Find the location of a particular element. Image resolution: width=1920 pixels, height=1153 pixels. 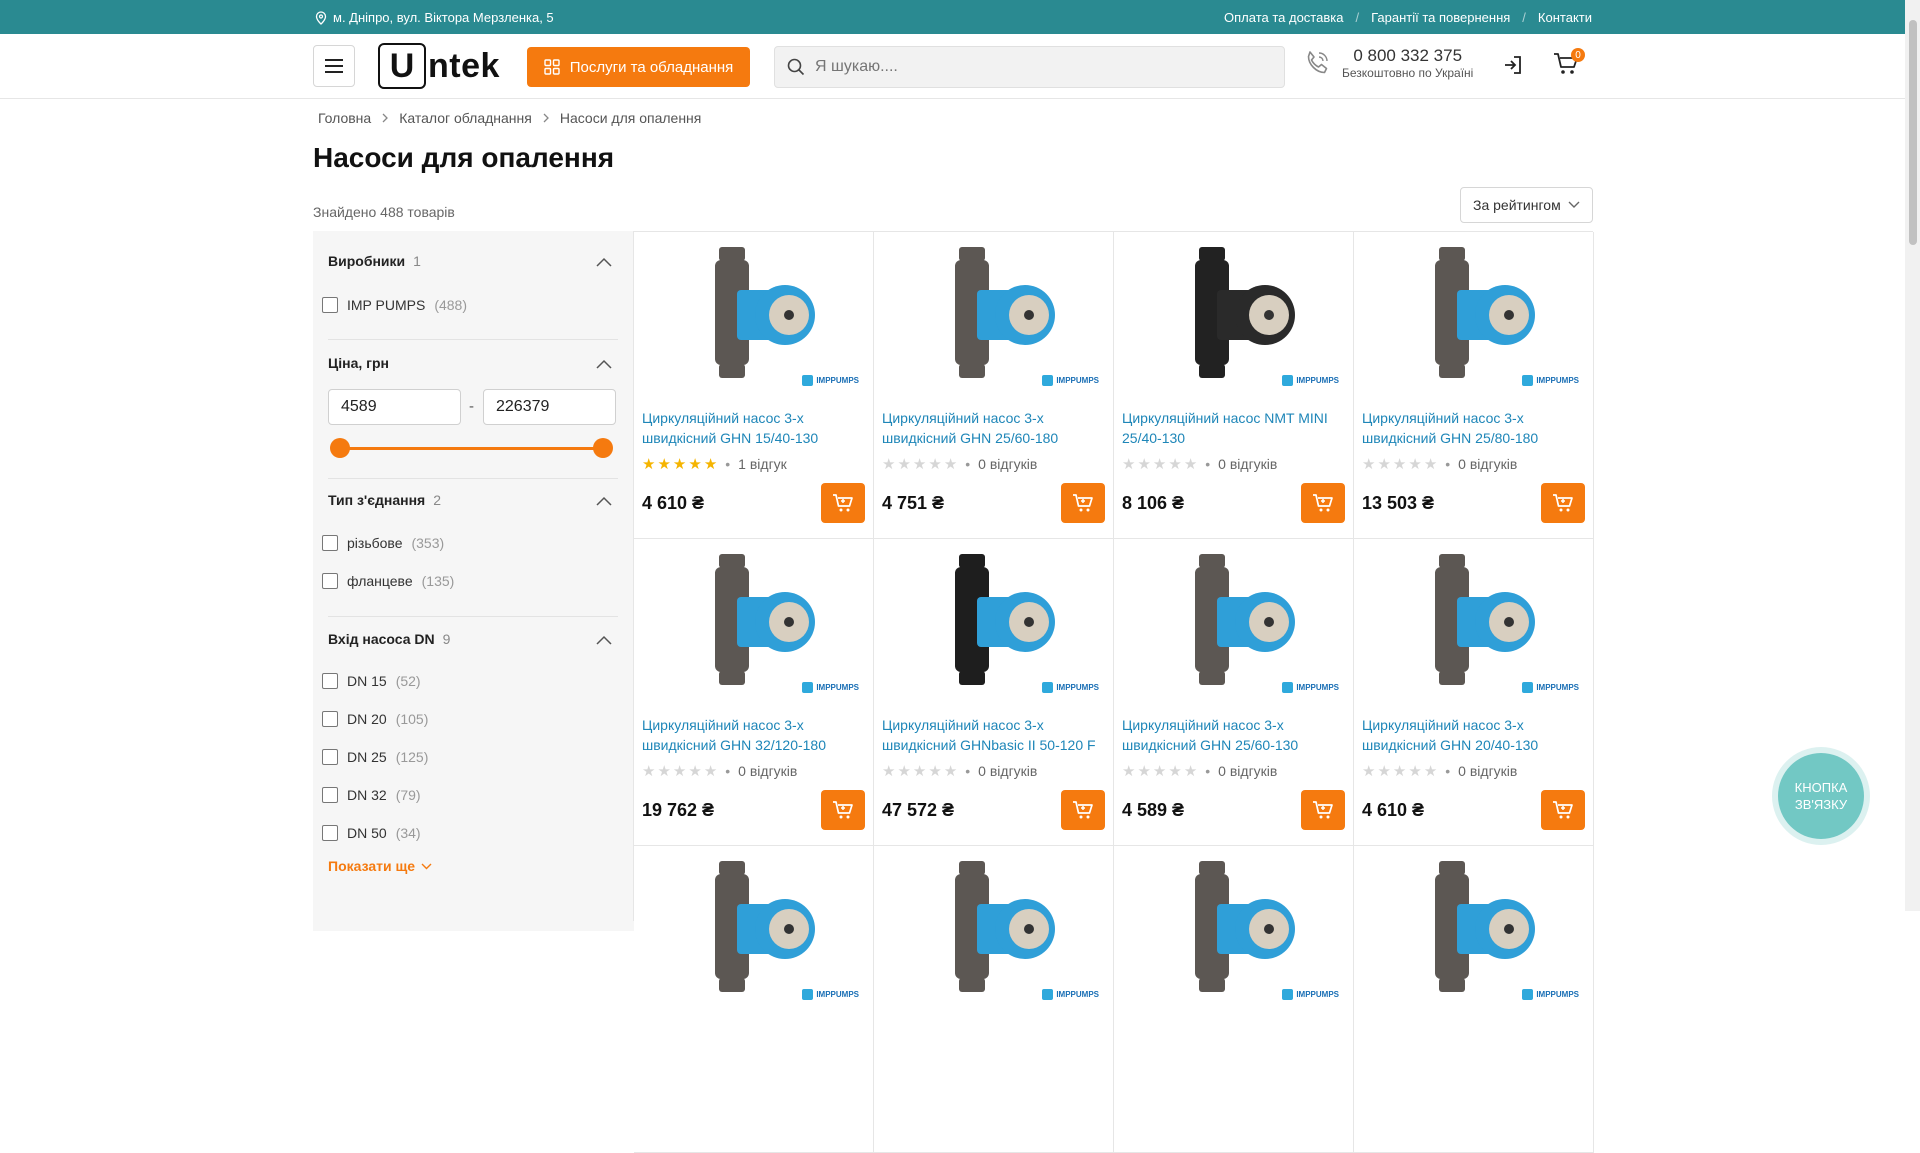

price-max-input: 226379 is located at coordinates (549, 407).